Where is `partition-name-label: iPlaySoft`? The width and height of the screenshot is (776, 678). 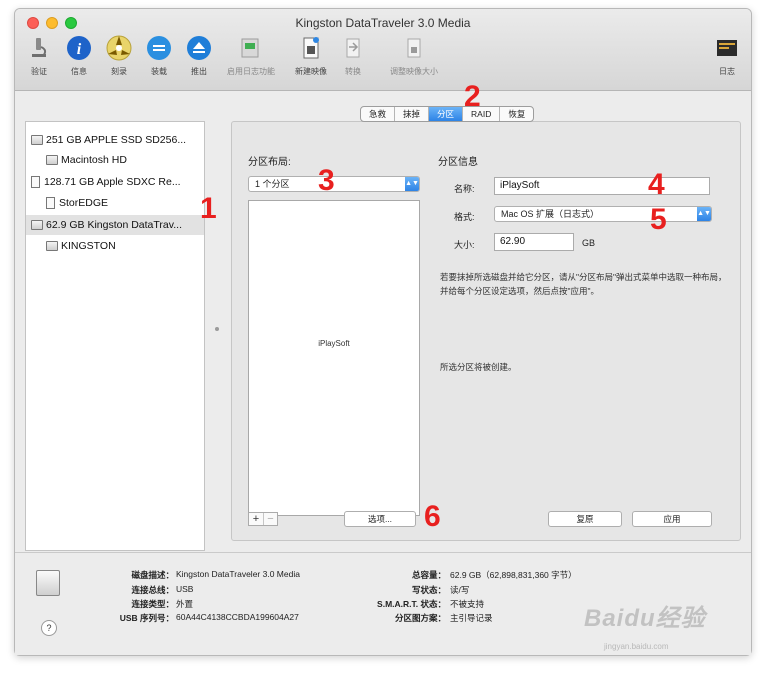
partition-name-label: iPlaySoft is located at coordinates (334, 343).